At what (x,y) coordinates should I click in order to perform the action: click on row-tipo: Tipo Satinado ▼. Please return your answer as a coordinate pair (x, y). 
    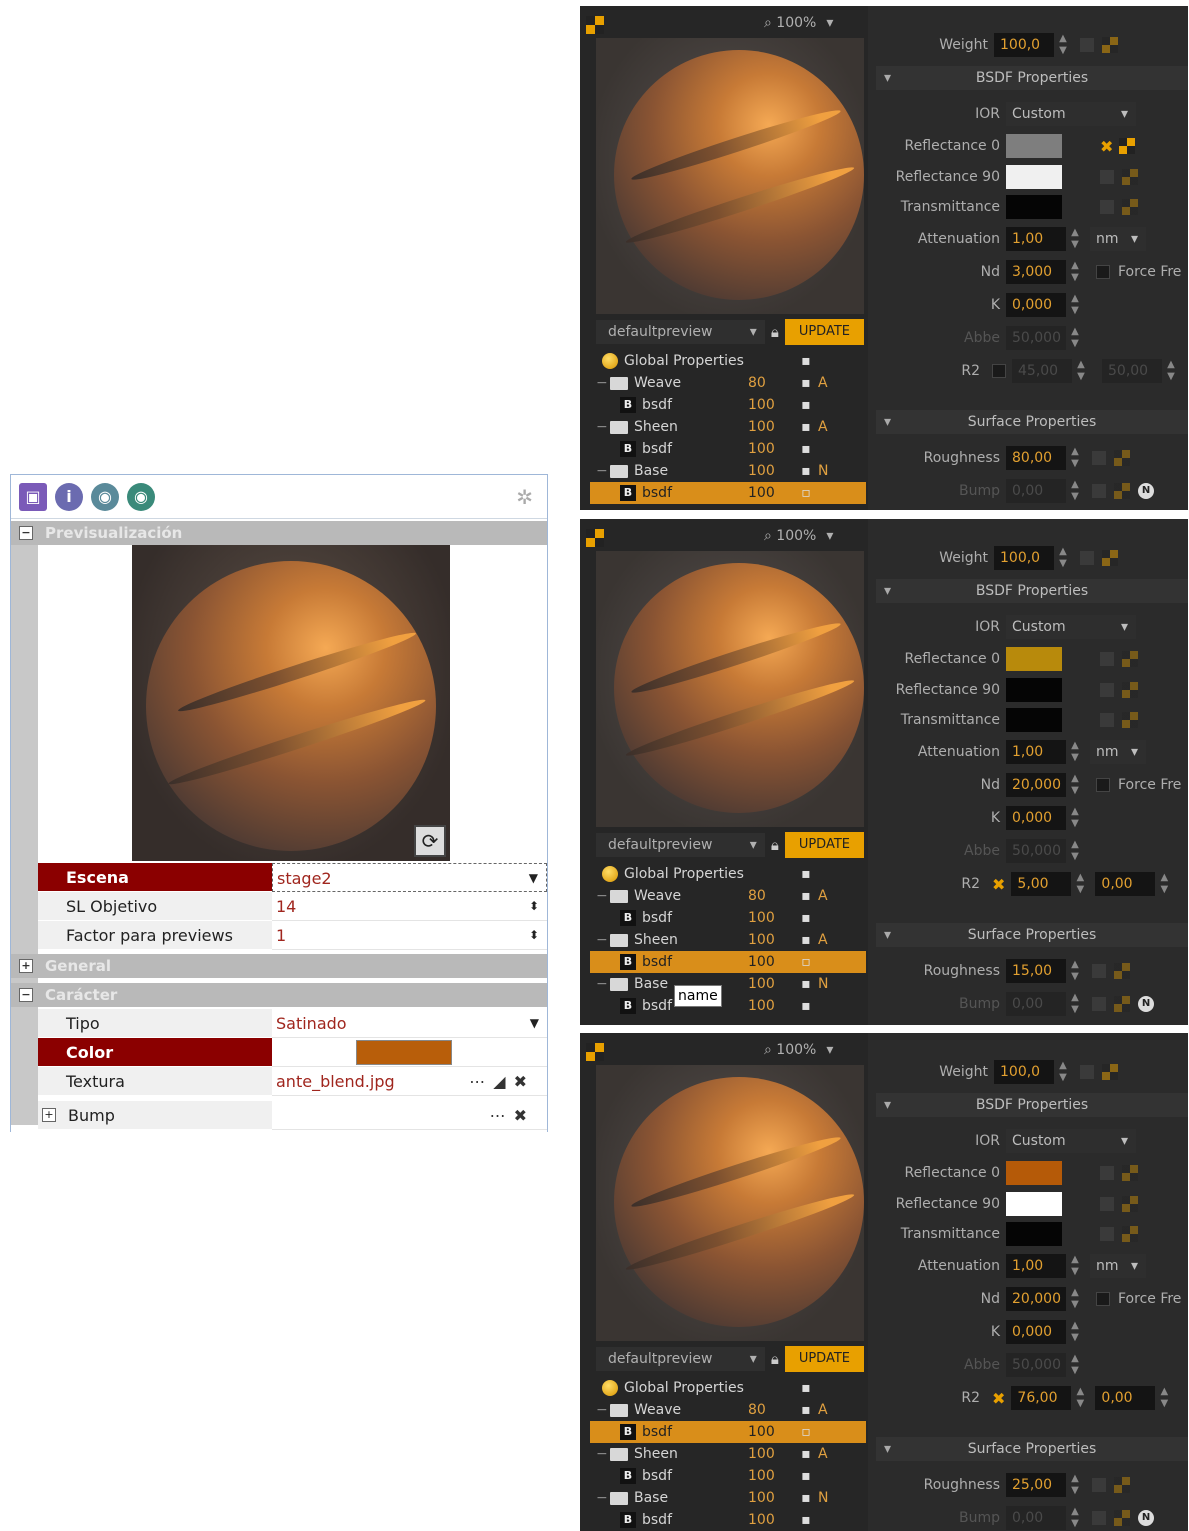
    Looking at the image, I should click on (292, 1023).